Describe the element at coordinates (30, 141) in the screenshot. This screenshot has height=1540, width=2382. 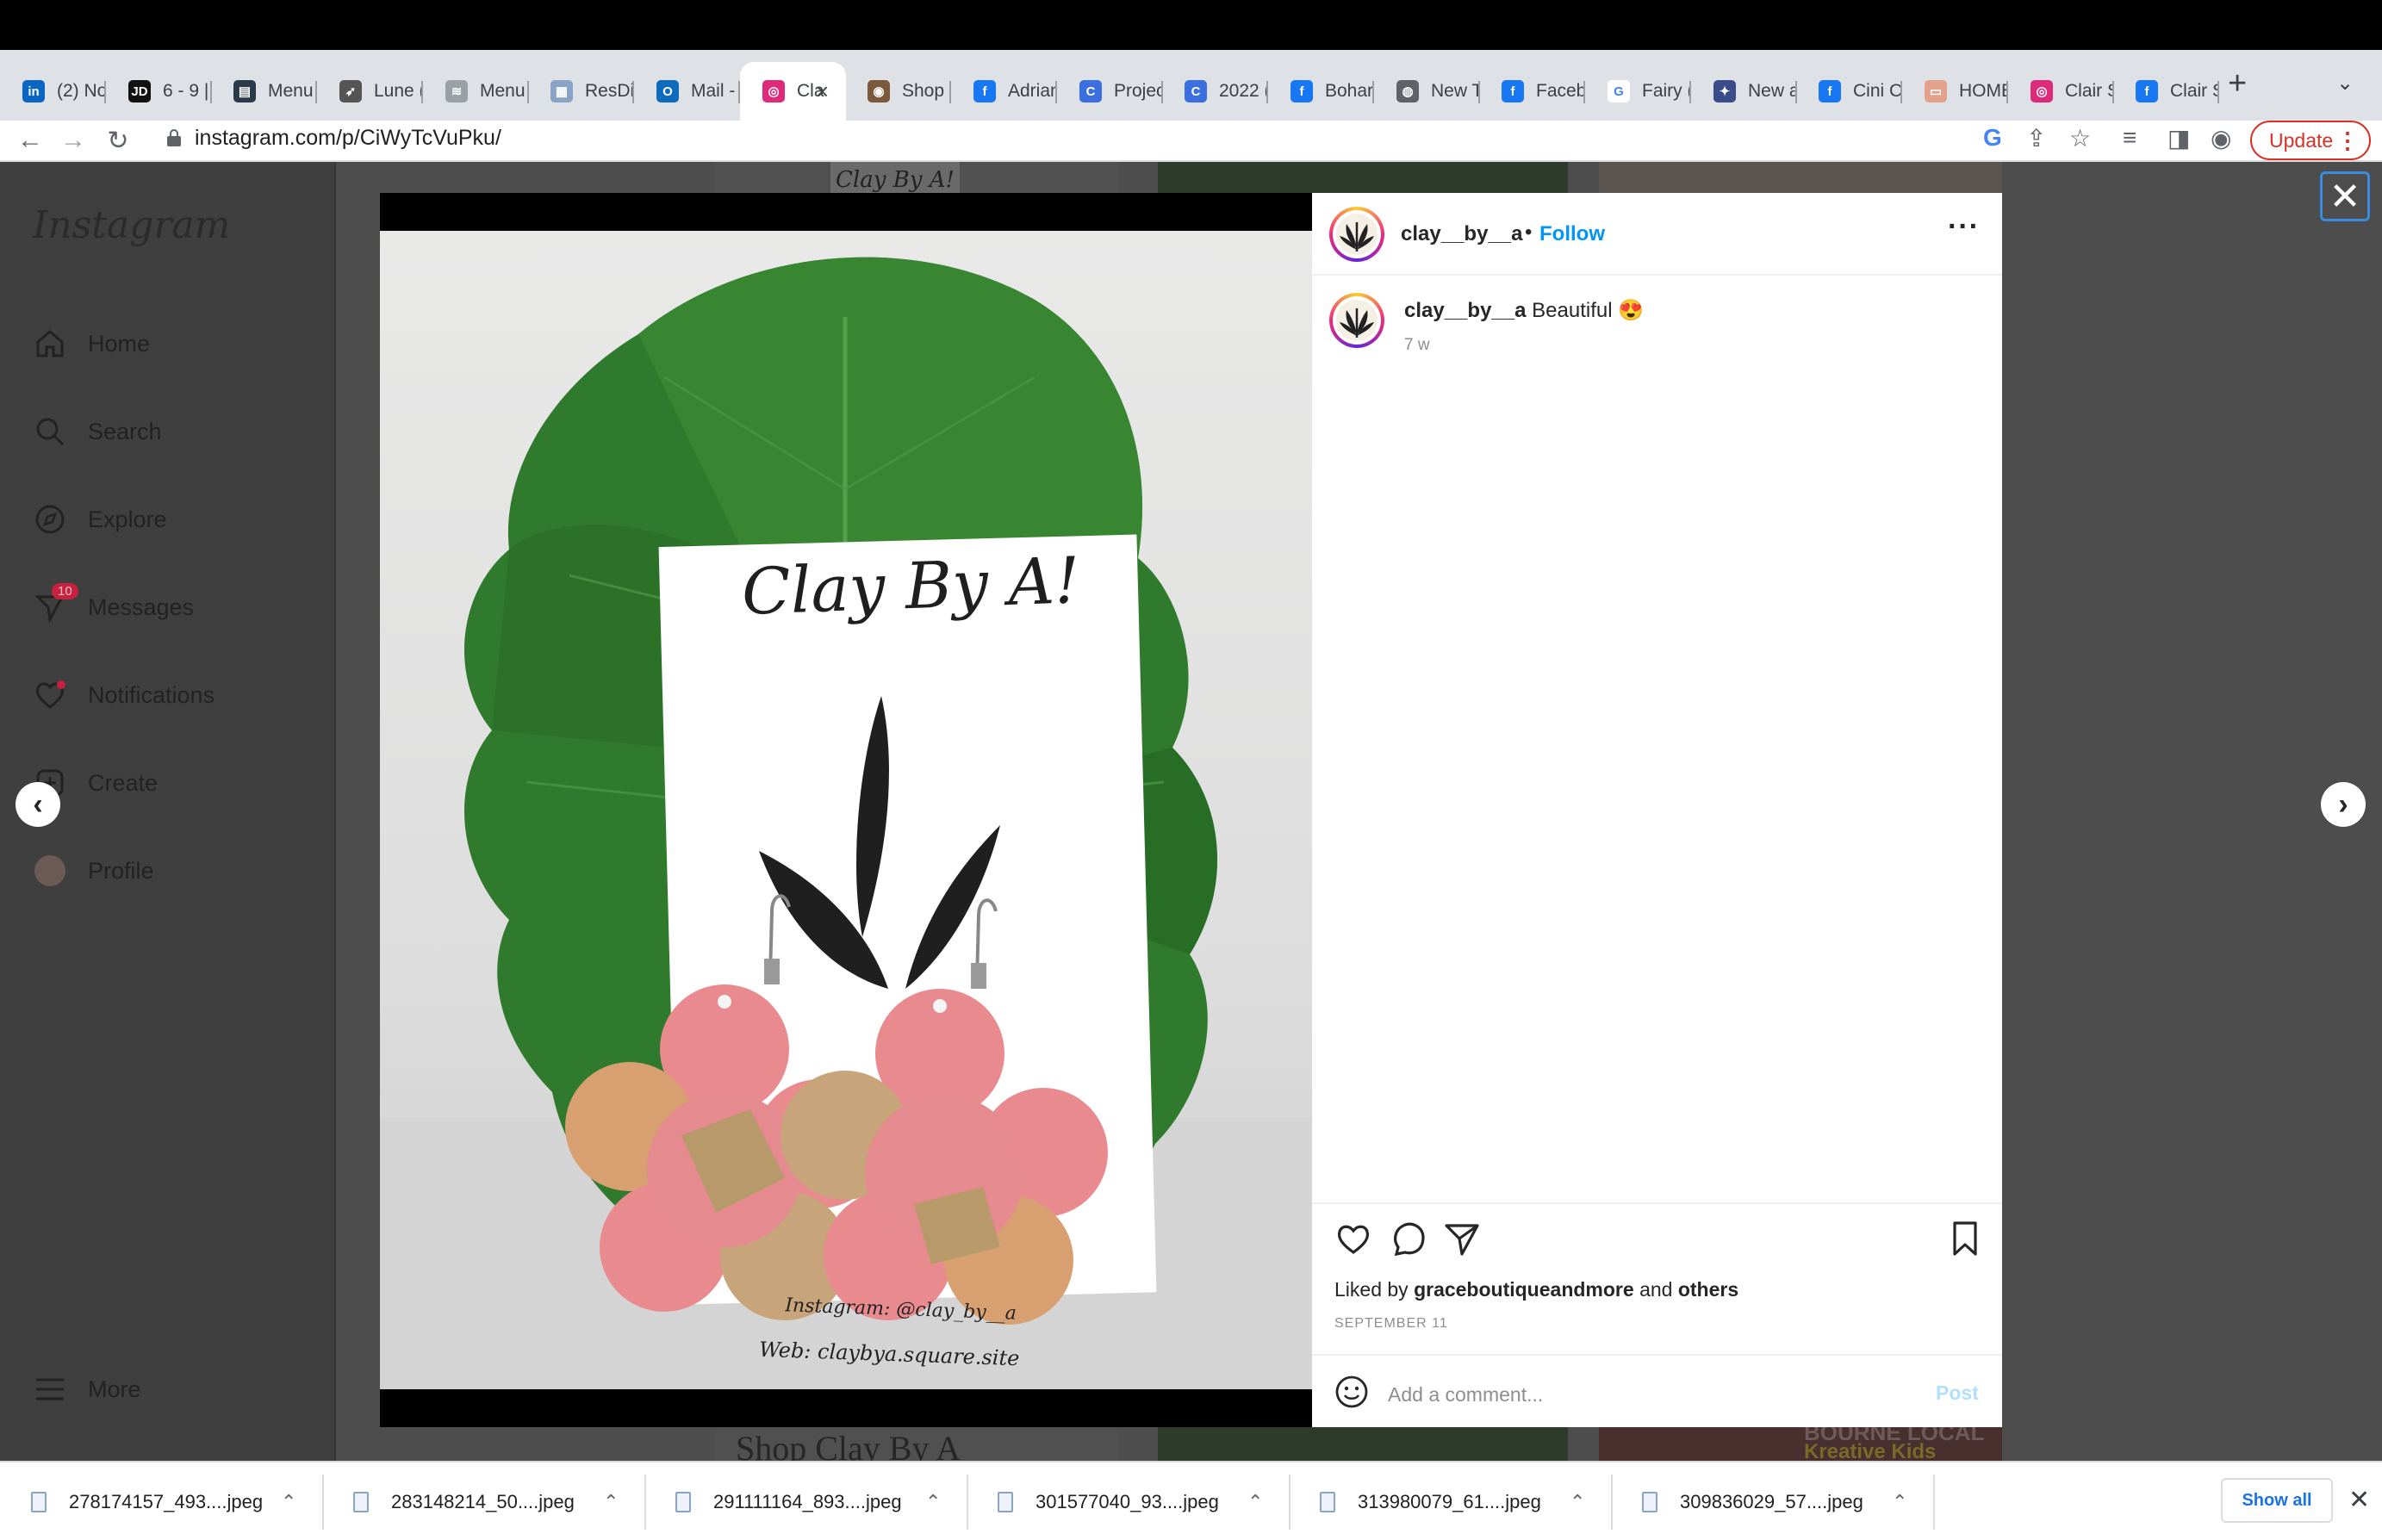
I see `back-button: ←` at that location.